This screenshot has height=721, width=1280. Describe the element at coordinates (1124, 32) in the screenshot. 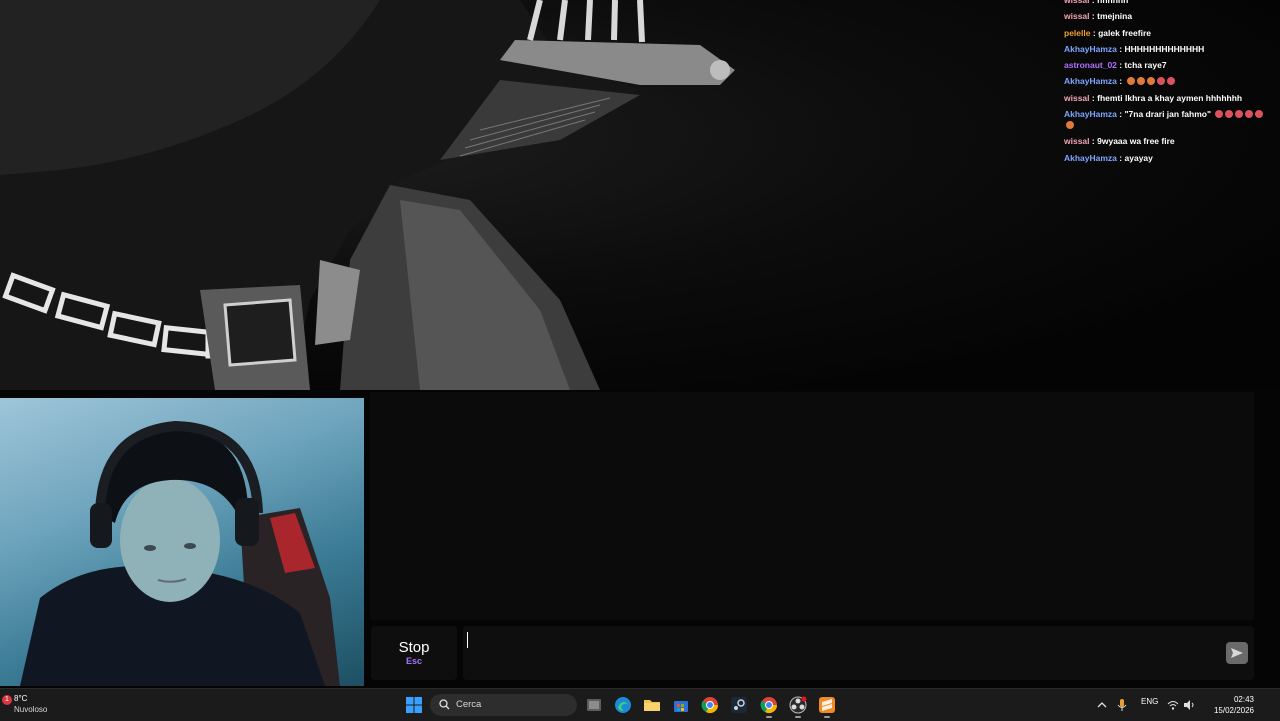

I see `chat-text: galek freefire` at that location.